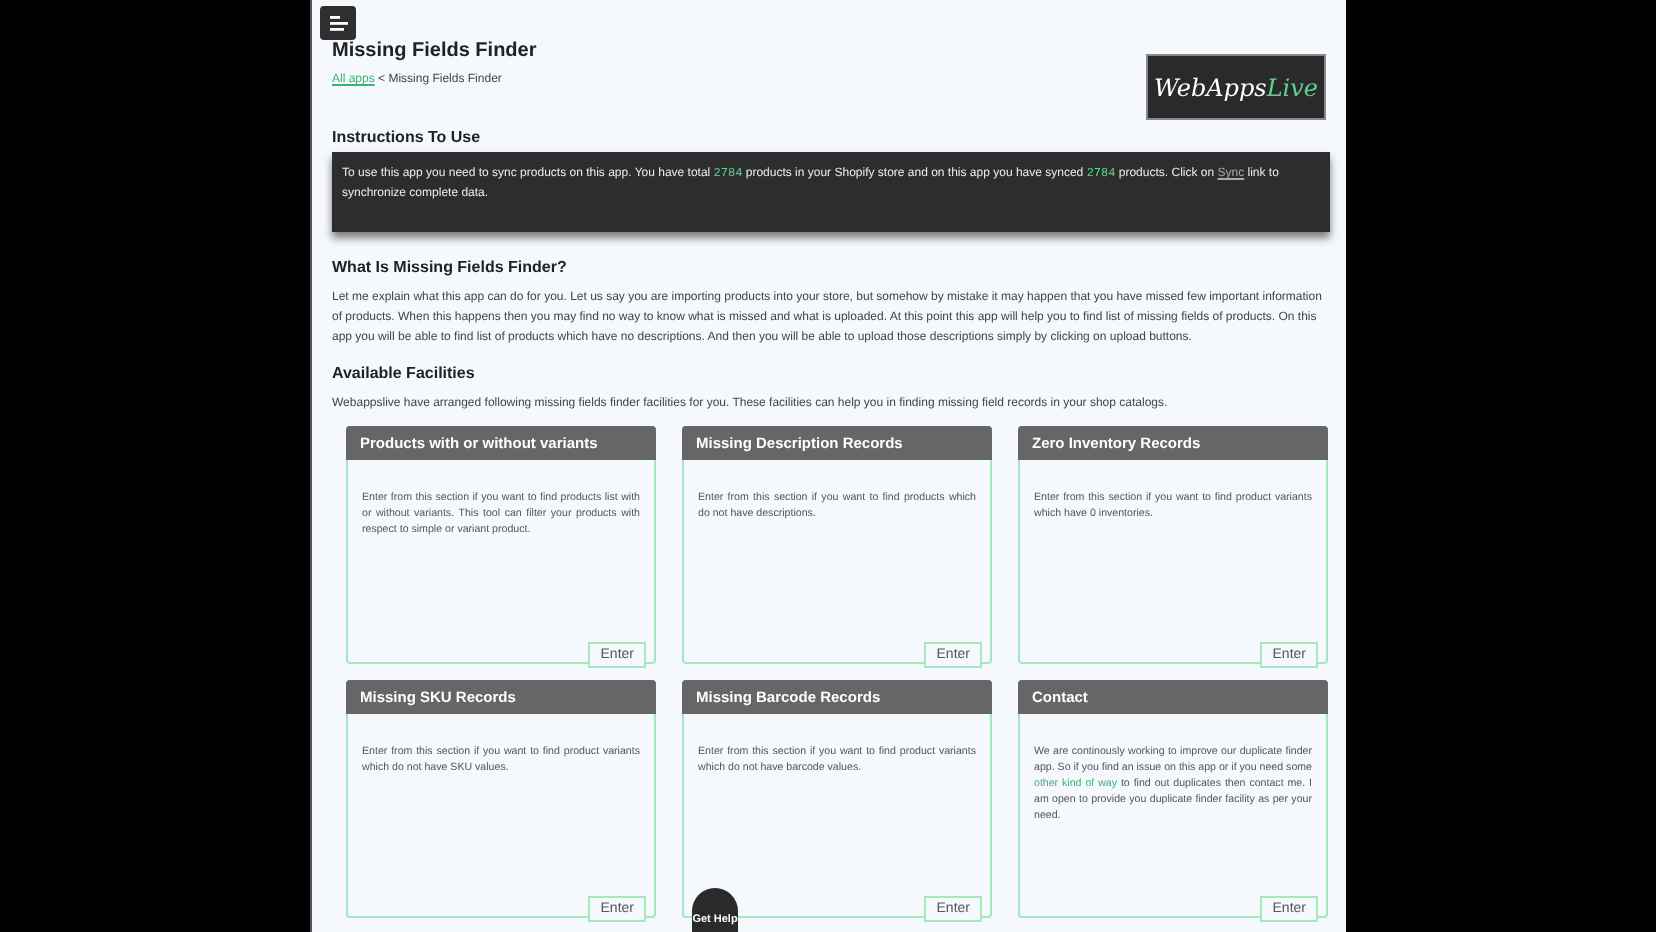 The image size is (1656, 932). I want to click on menu-icon, so click(338, 23).